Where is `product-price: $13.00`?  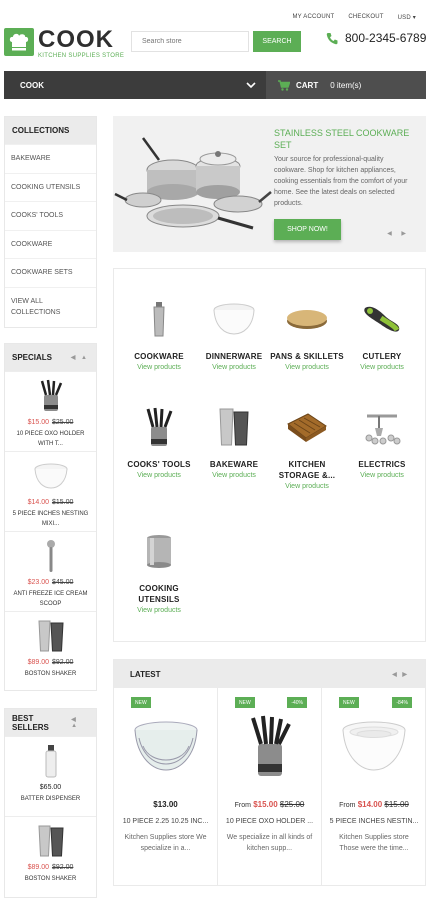
product-price: $13.00 is located at coordinates (165, 804).